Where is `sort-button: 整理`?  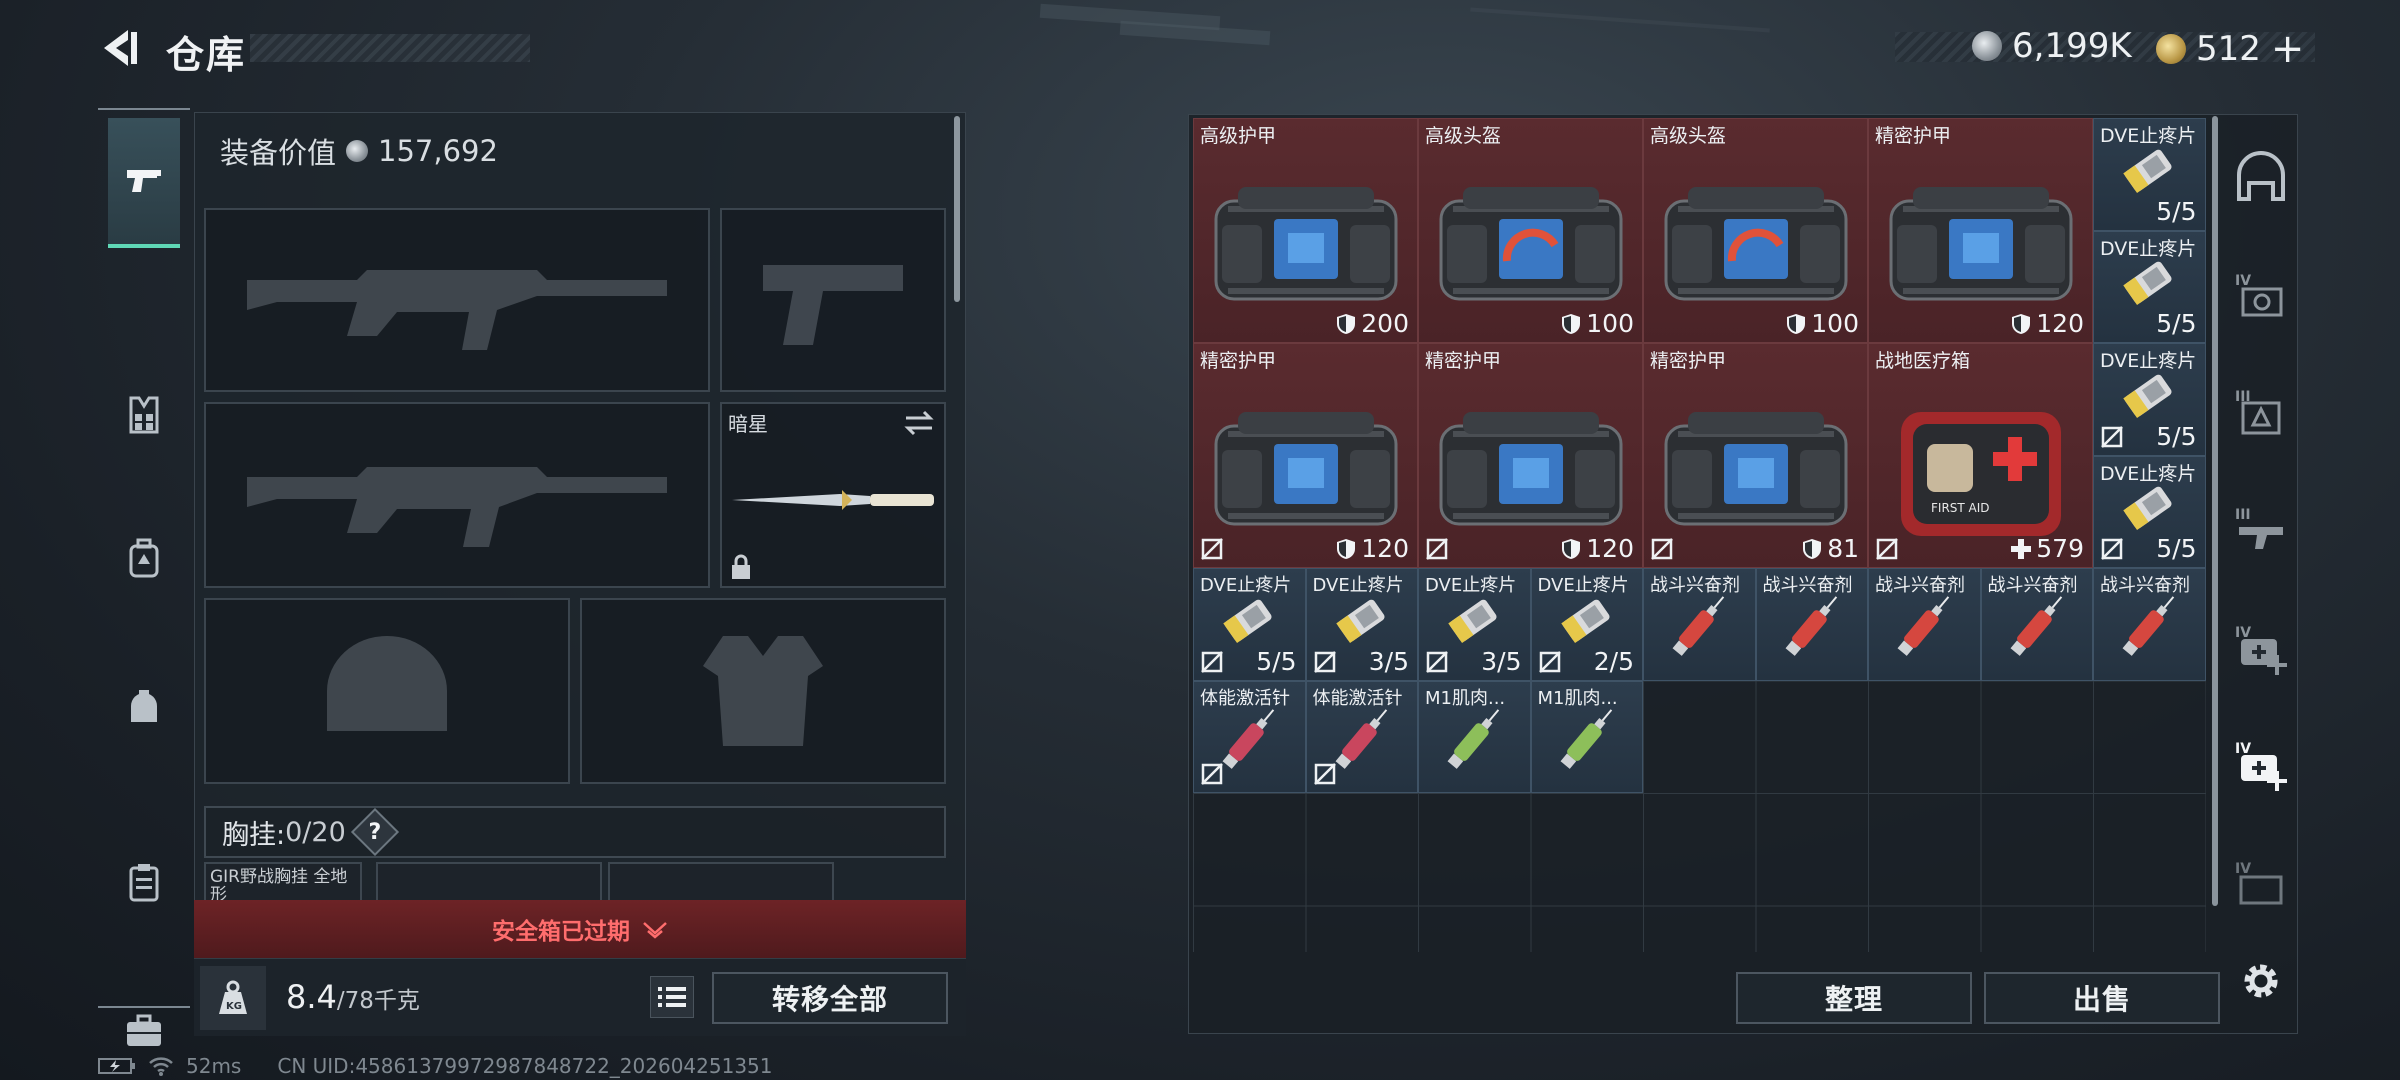
sort-button: 整理 is located at coordinates (1854, 998).